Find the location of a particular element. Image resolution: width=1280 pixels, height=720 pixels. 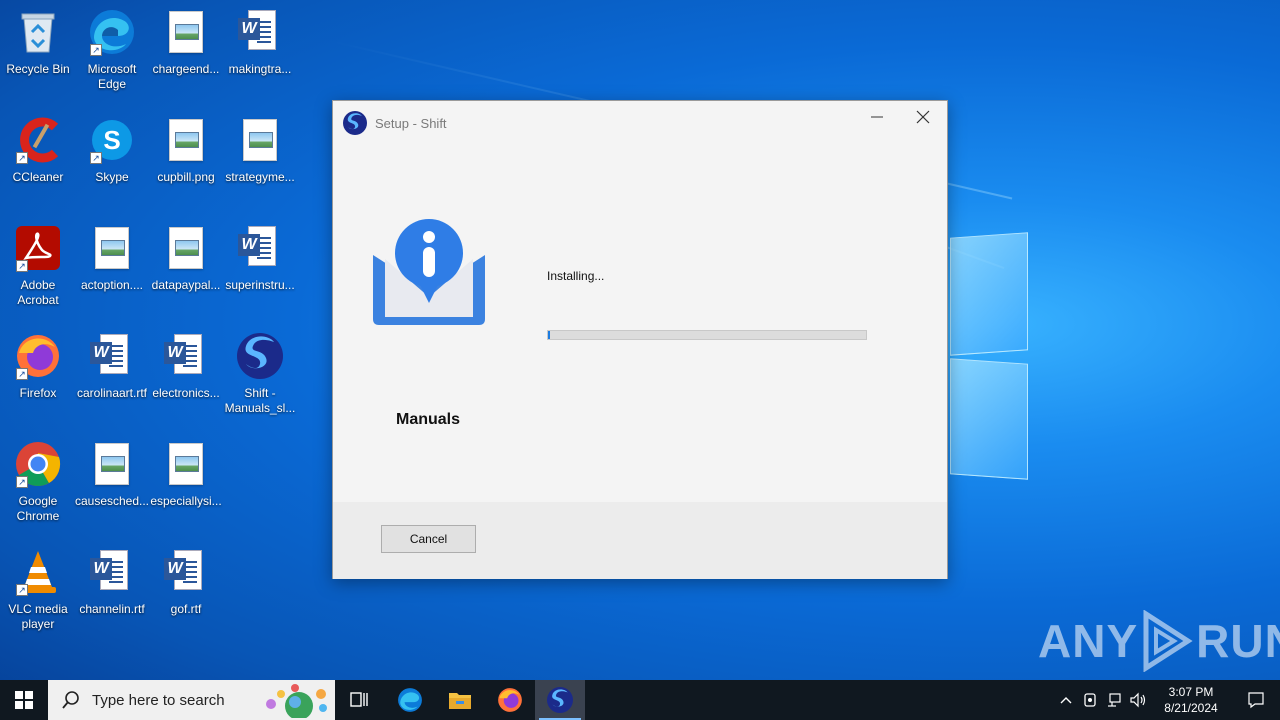

desktop-icon-vlc: ↗ VLC media player is located at coordinates (38, 590).